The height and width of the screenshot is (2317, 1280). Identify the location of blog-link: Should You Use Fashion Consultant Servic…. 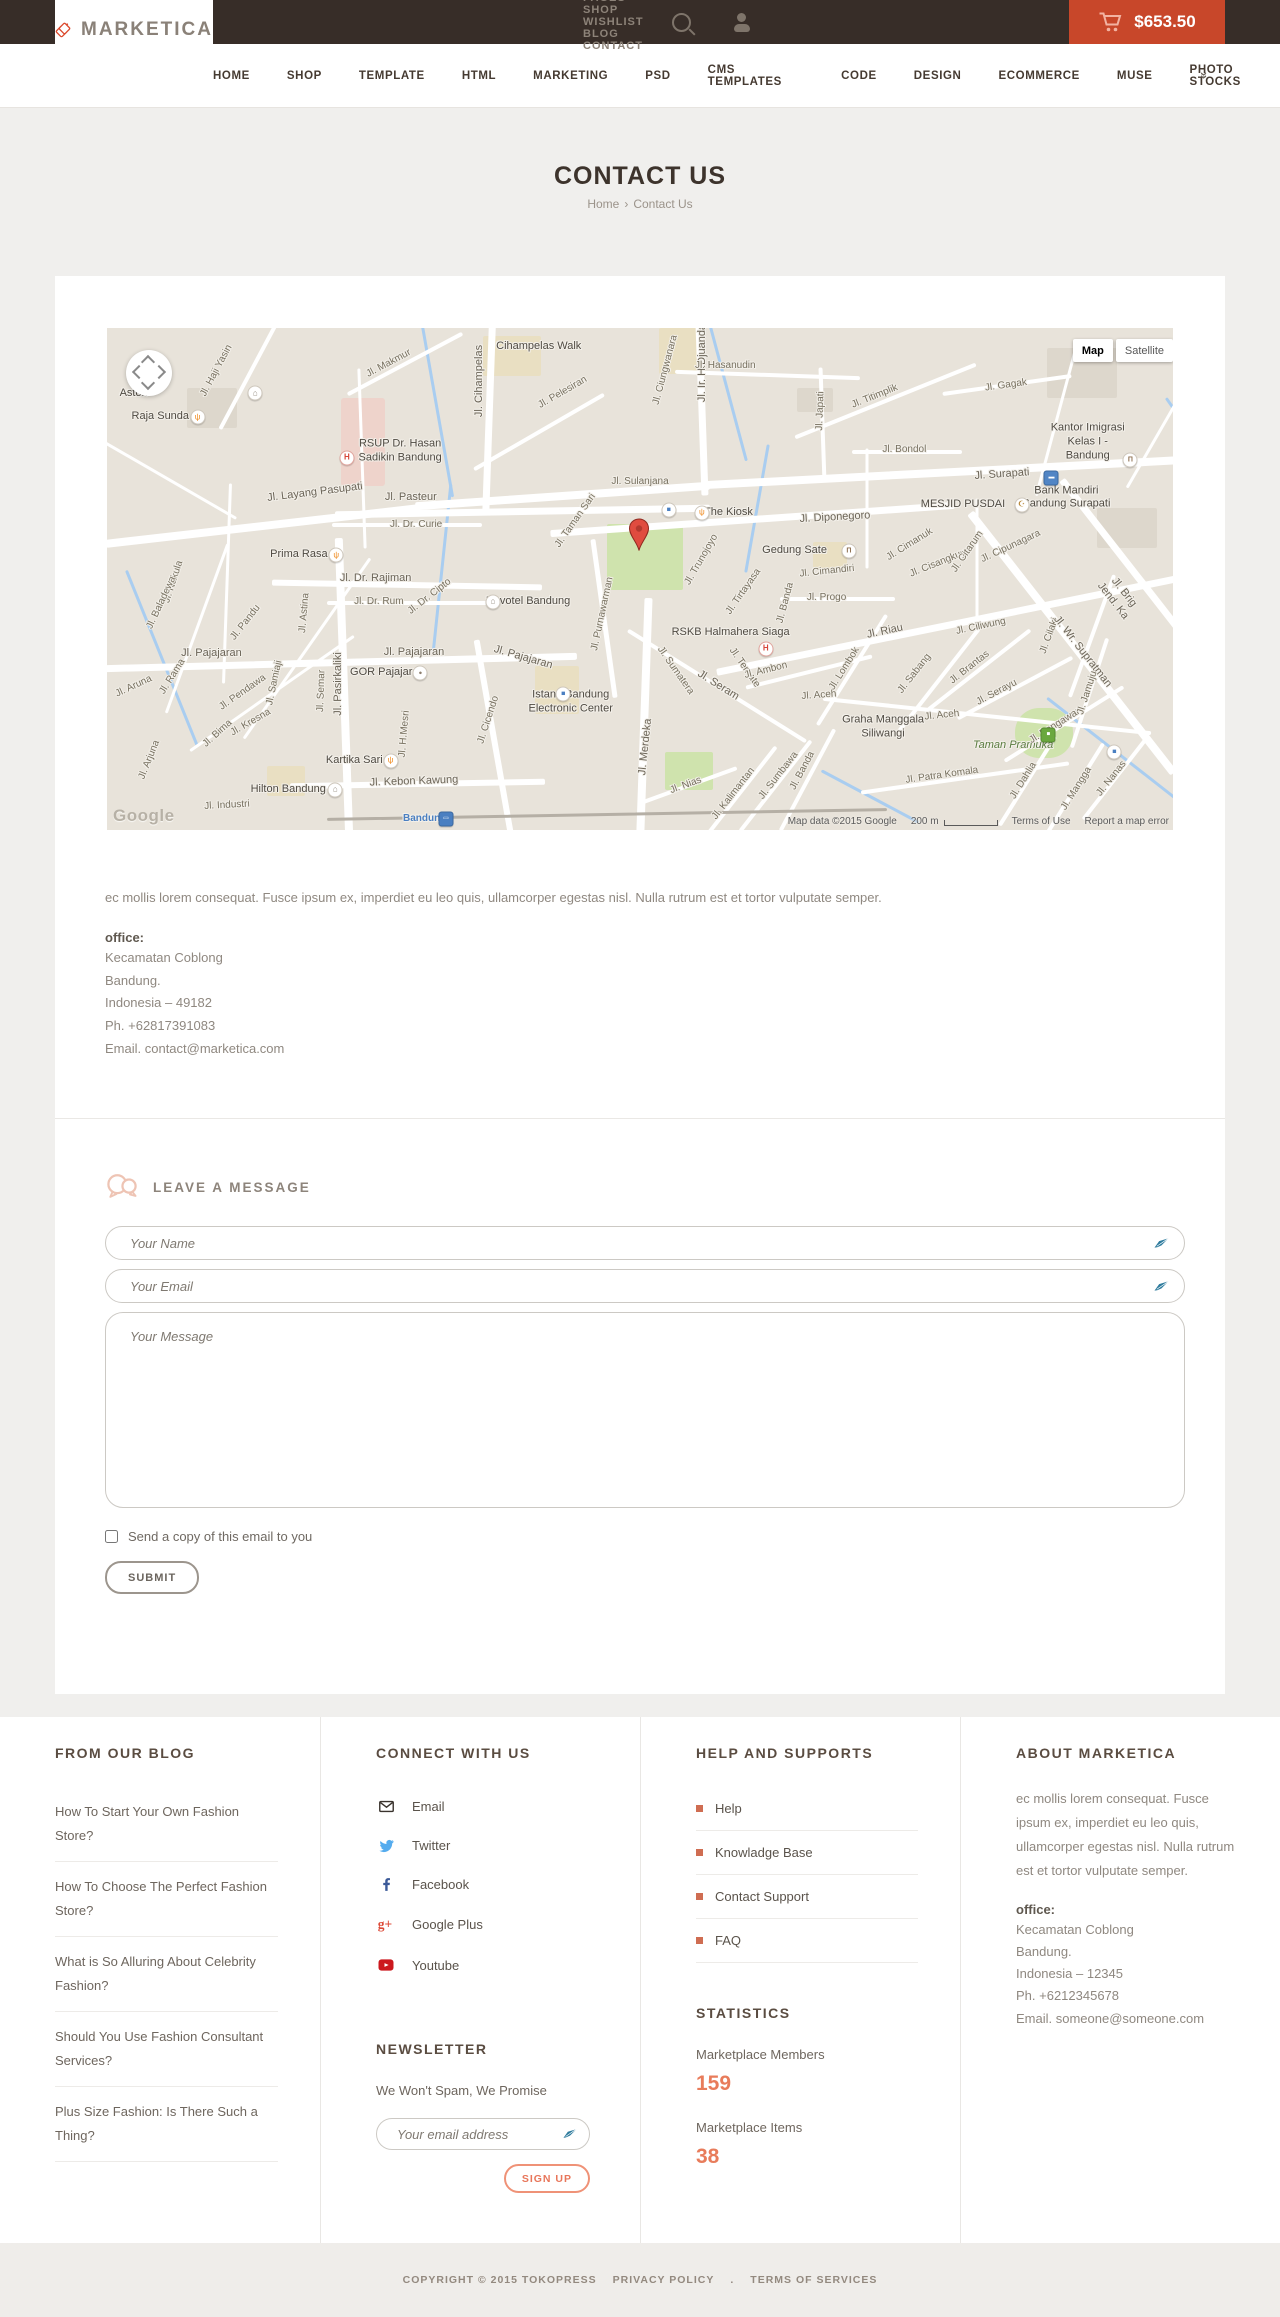
(166, 2050).